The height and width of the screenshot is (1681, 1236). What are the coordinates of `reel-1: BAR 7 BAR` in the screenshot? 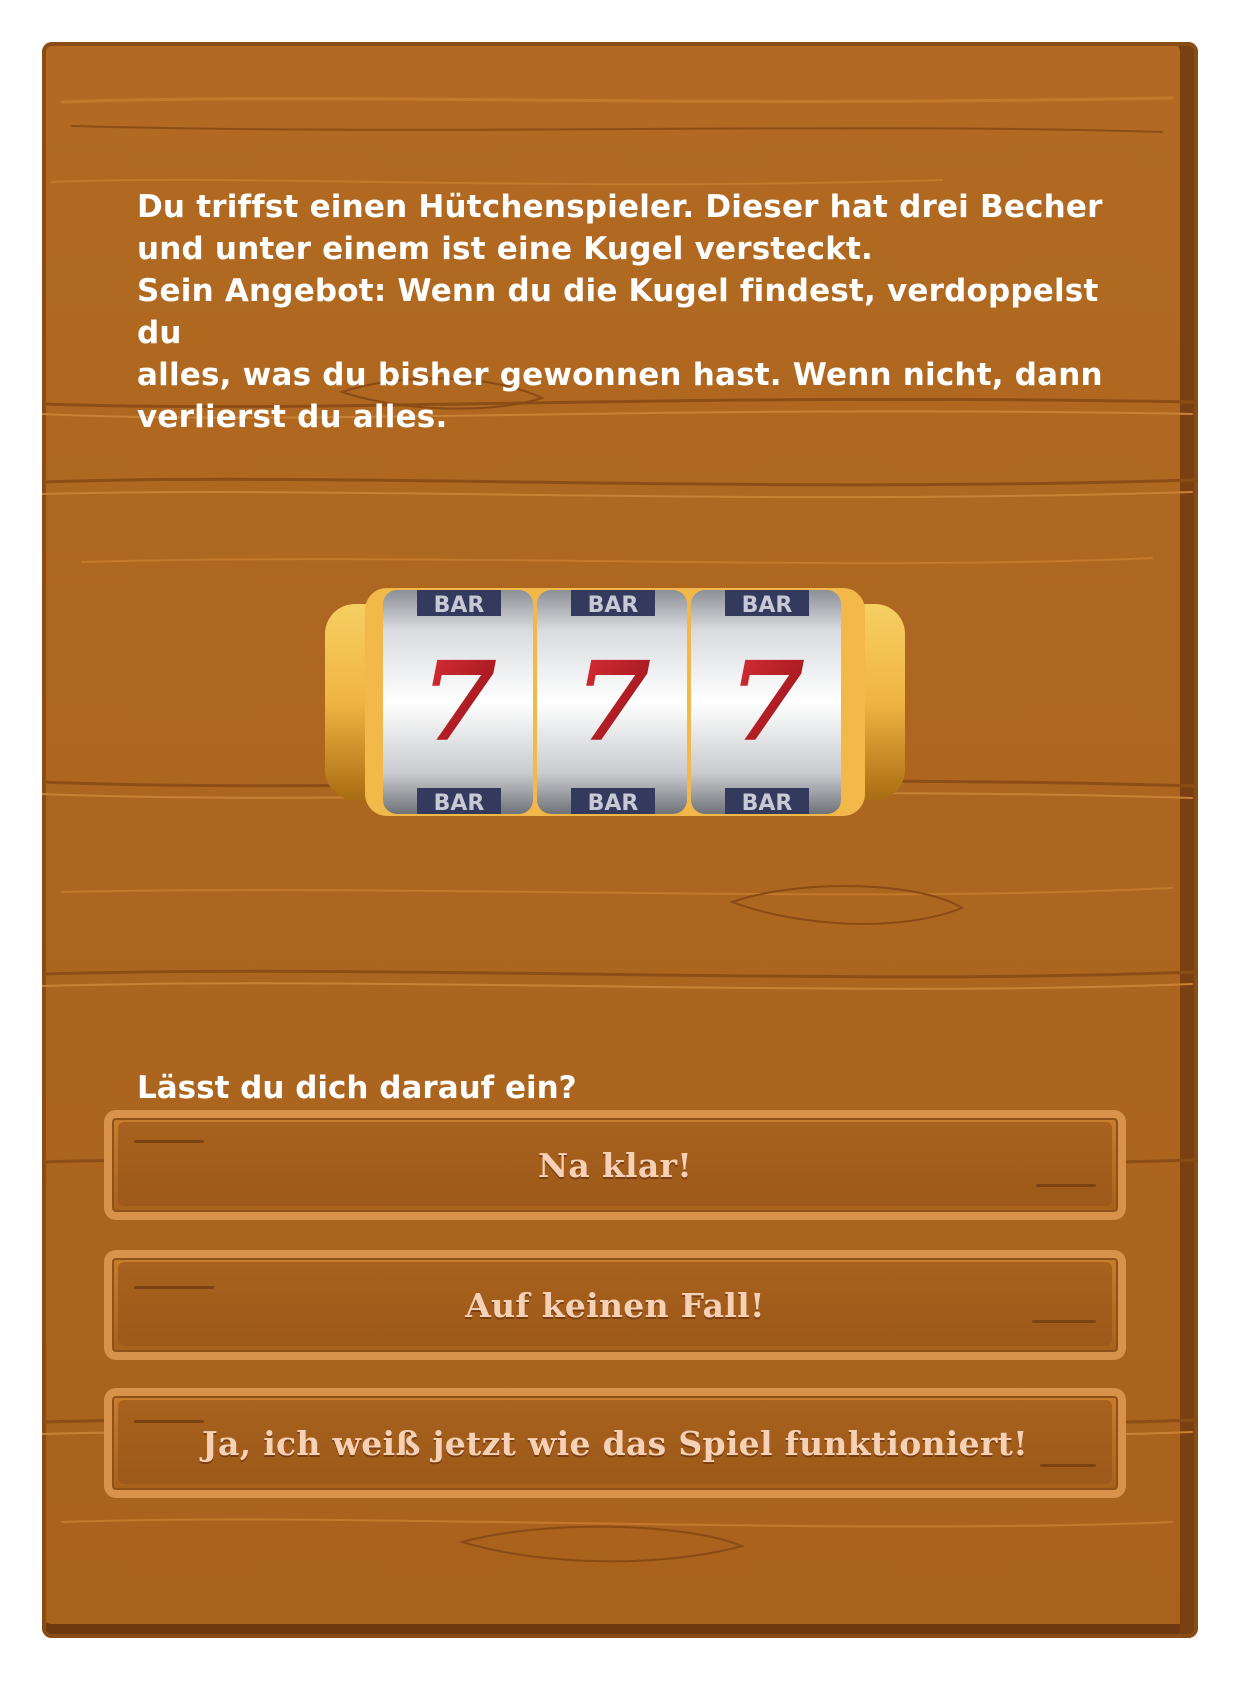 It's located at (458, 703).